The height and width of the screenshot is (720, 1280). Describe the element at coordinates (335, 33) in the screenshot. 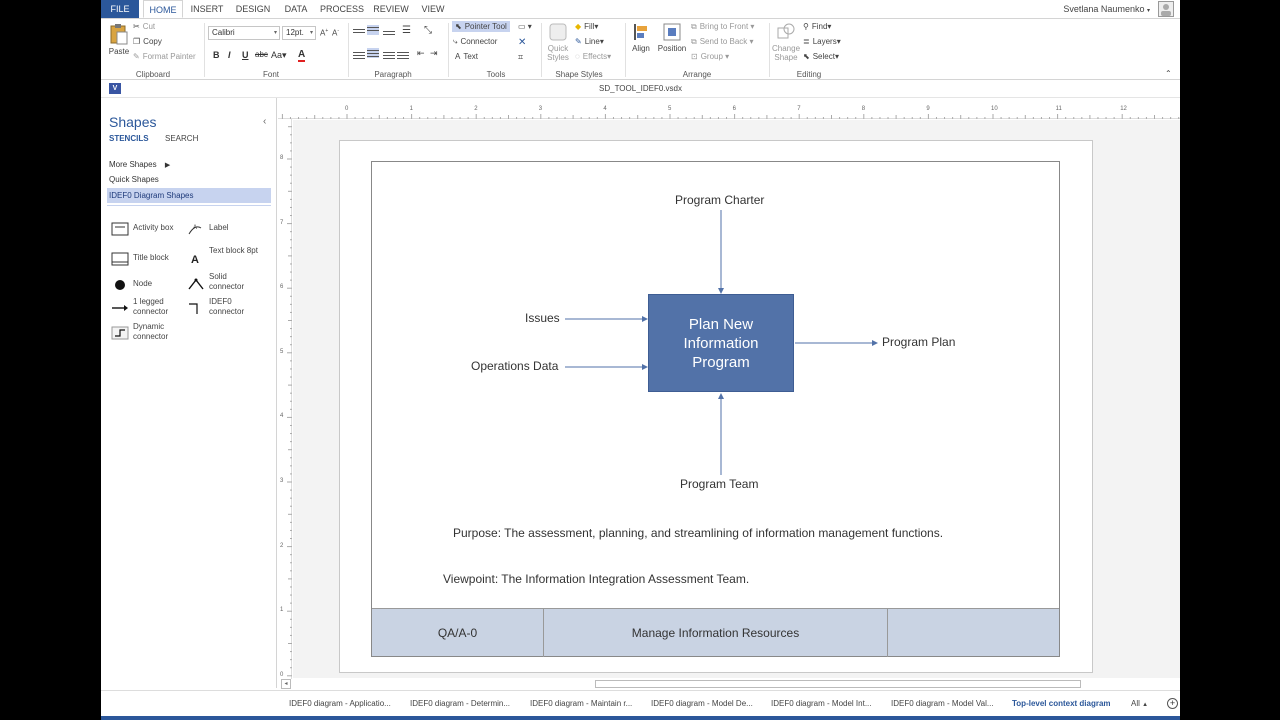

I see `shrink-font-button: A-` at that location.